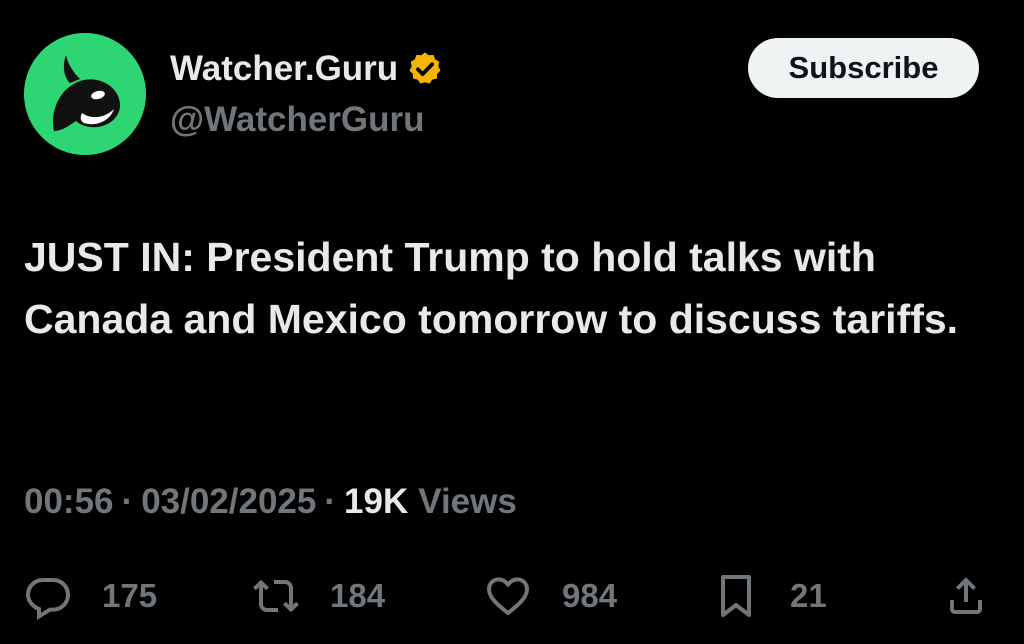  I want to click on heart-icon, so click(508, 596).